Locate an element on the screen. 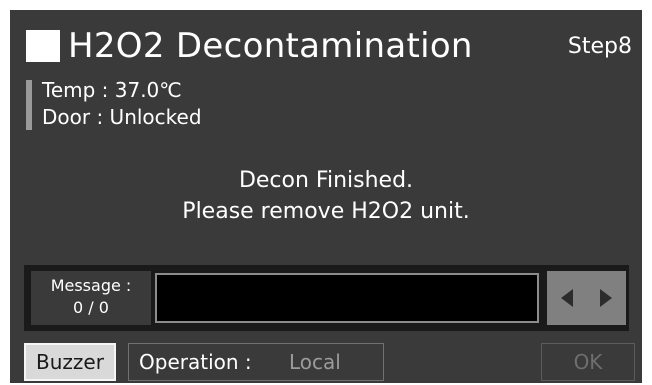  previous-message-button is located at coordinates (567, 298).